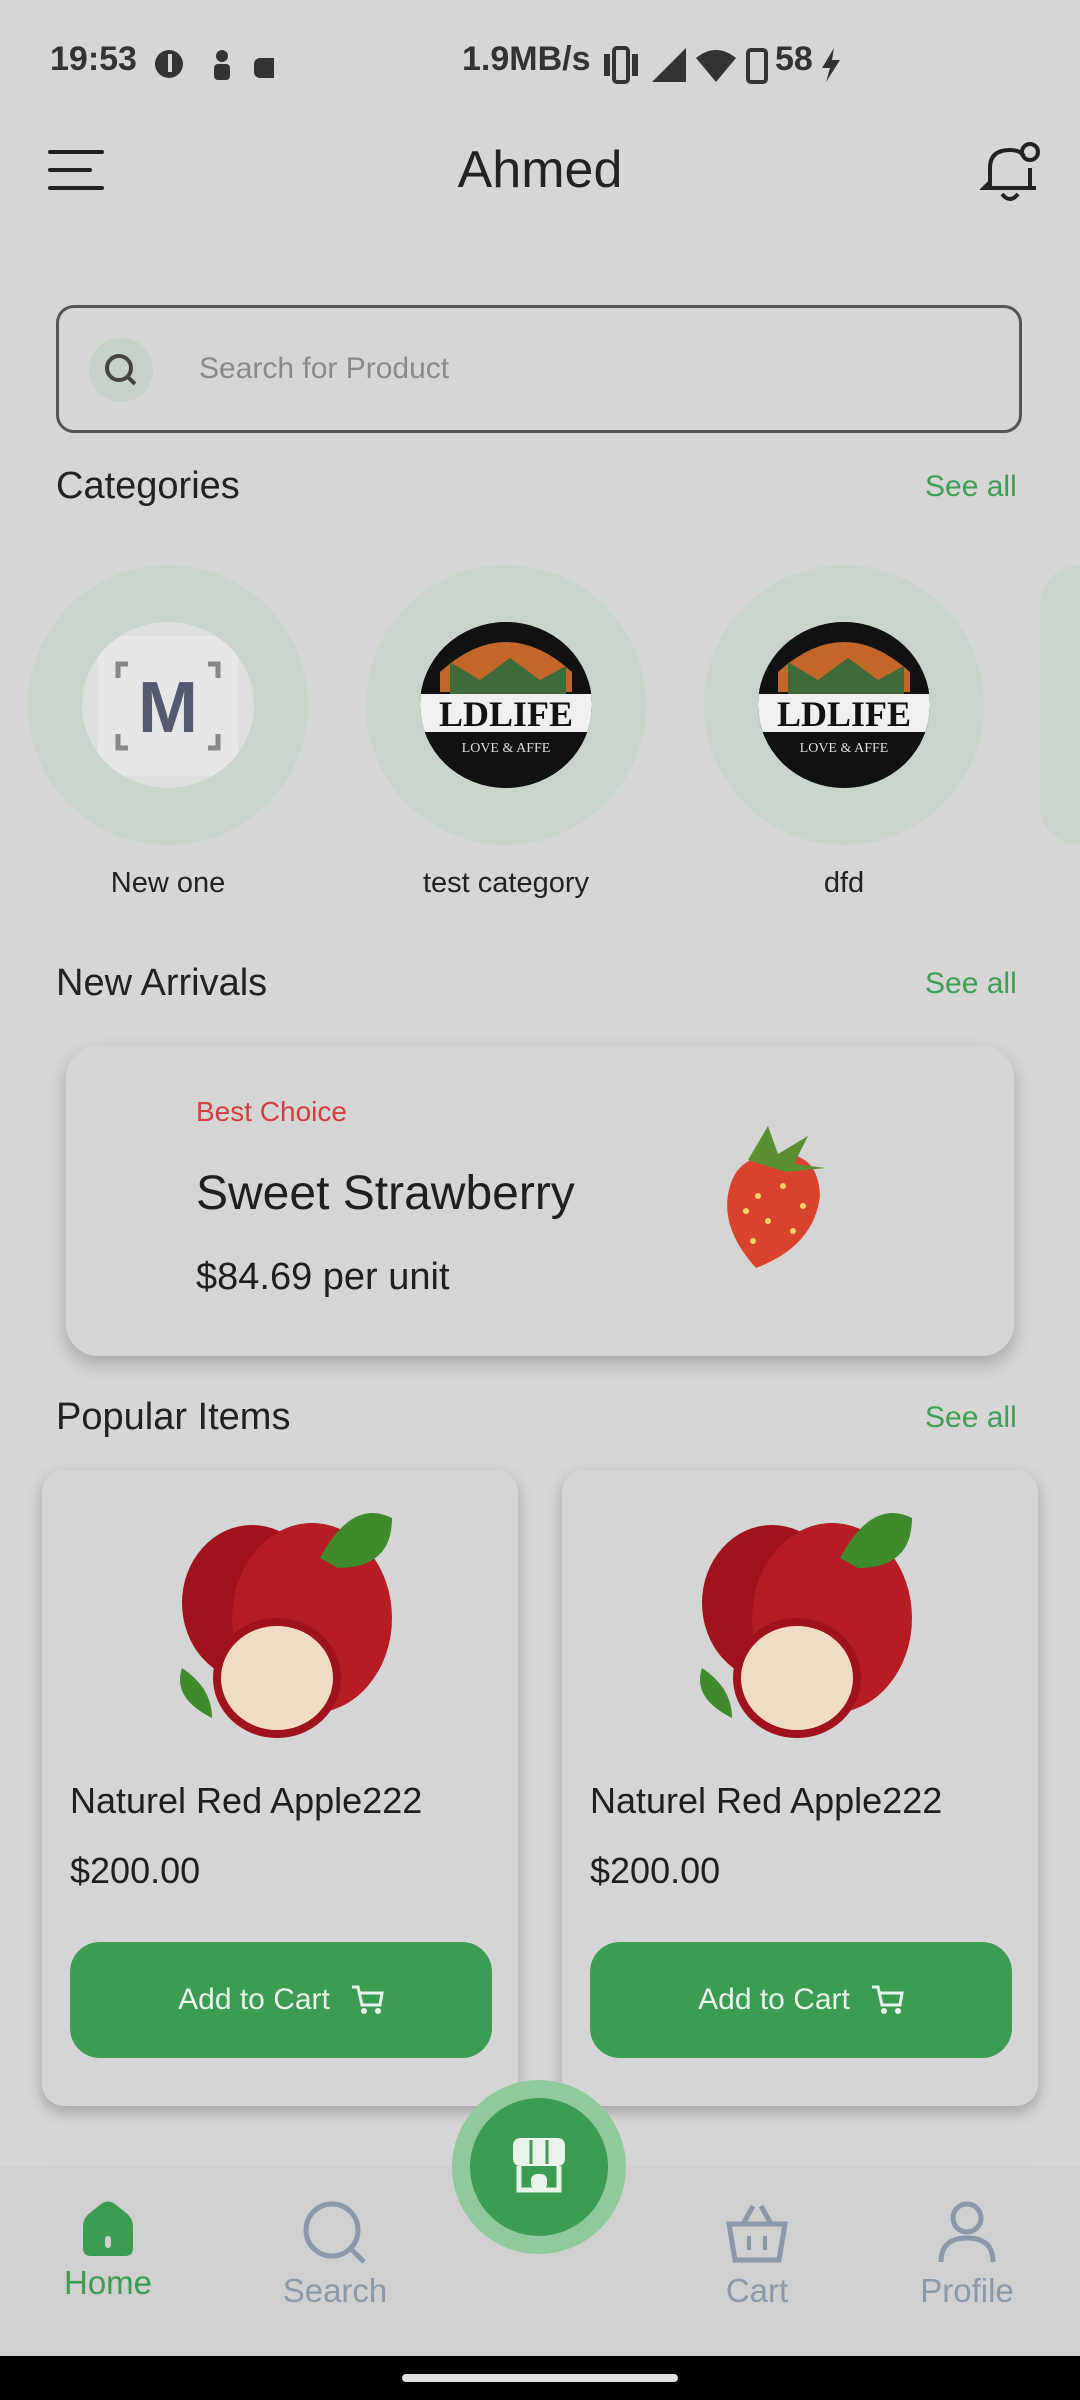  Describe the element at coordinates (214, 65) in the screenshot. I see `status-notification-icons` at that location.